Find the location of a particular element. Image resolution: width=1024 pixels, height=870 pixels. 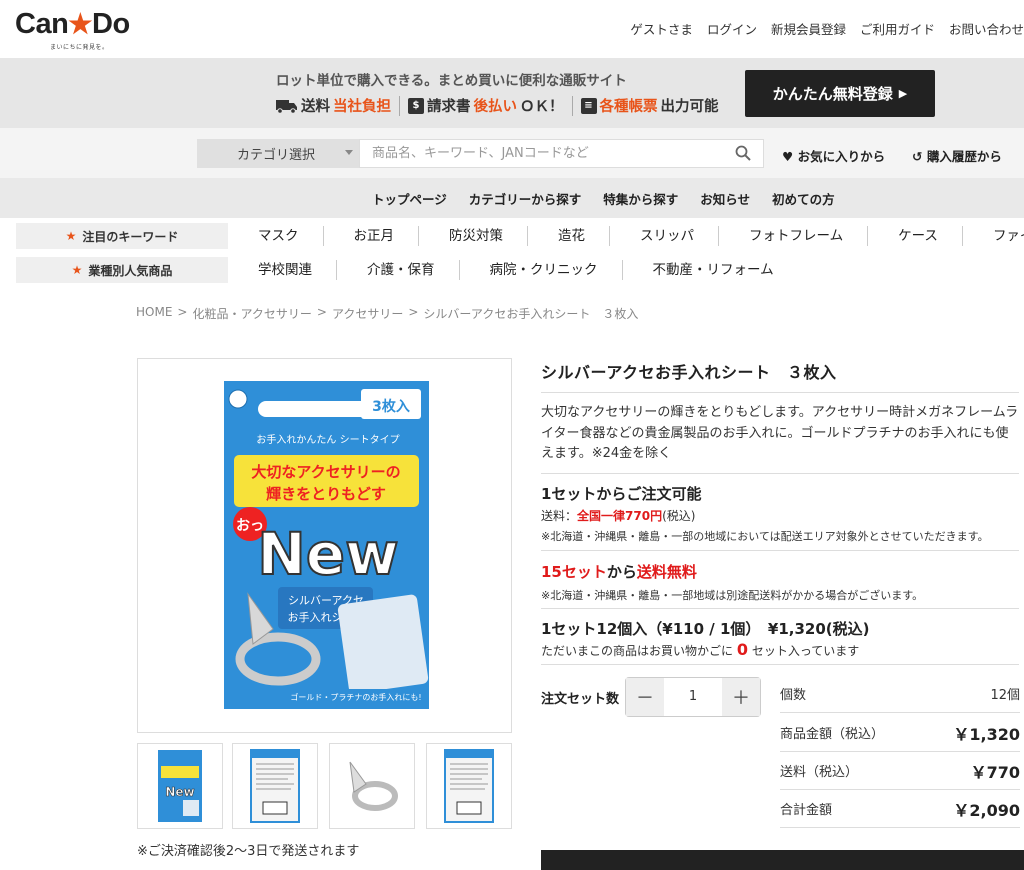

feature-invoice-highlight: 後払い is located at coordinates (495, 107).